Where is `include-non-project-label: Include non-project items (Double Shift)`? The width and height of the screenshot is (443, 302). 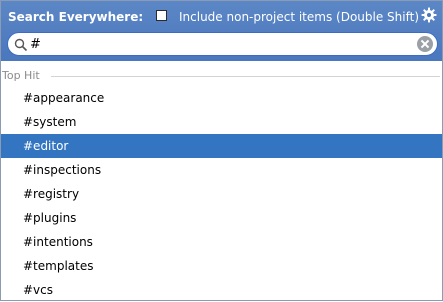 include-non-project-label: Include non-project items (Double Shift) is located at coordinates (299, 17).